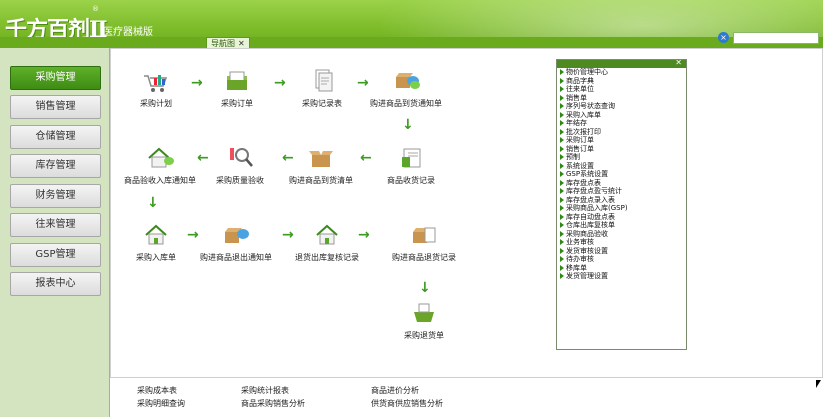  Describe the element at coordinates (424, 242) in the screenshot. I see `flow-node-return-record: 购进商品退货记录` at that location.